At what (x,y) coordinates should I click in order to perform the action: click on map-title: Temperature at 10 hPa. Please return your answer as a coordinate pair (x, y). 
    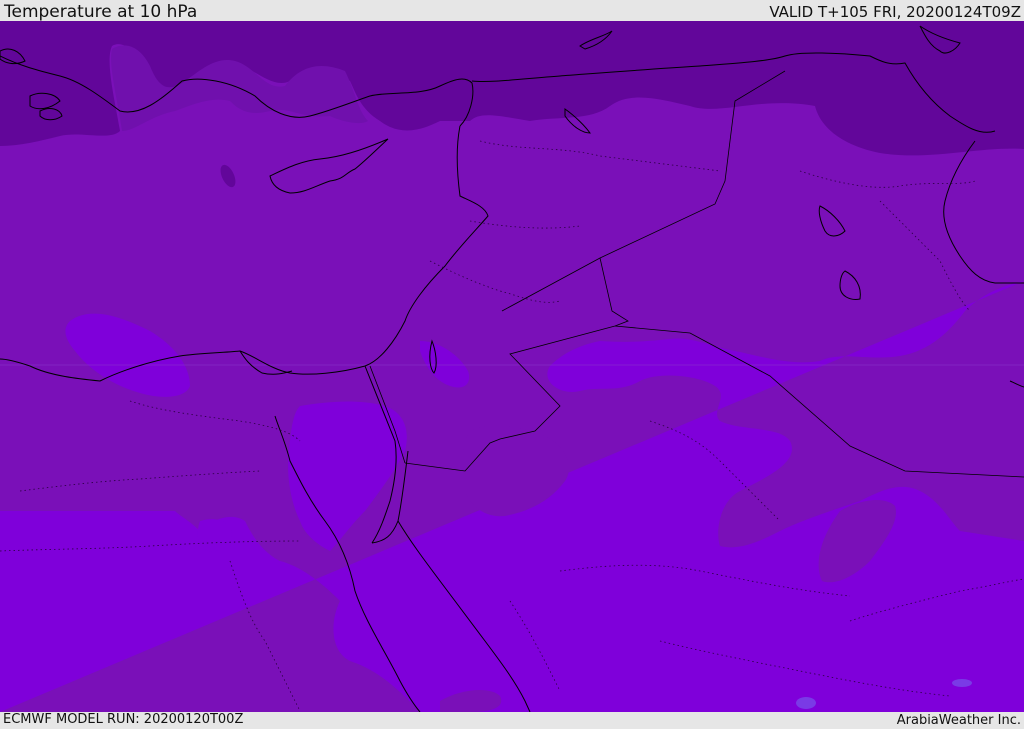
    Looking at the image, I should click on (101, 12).